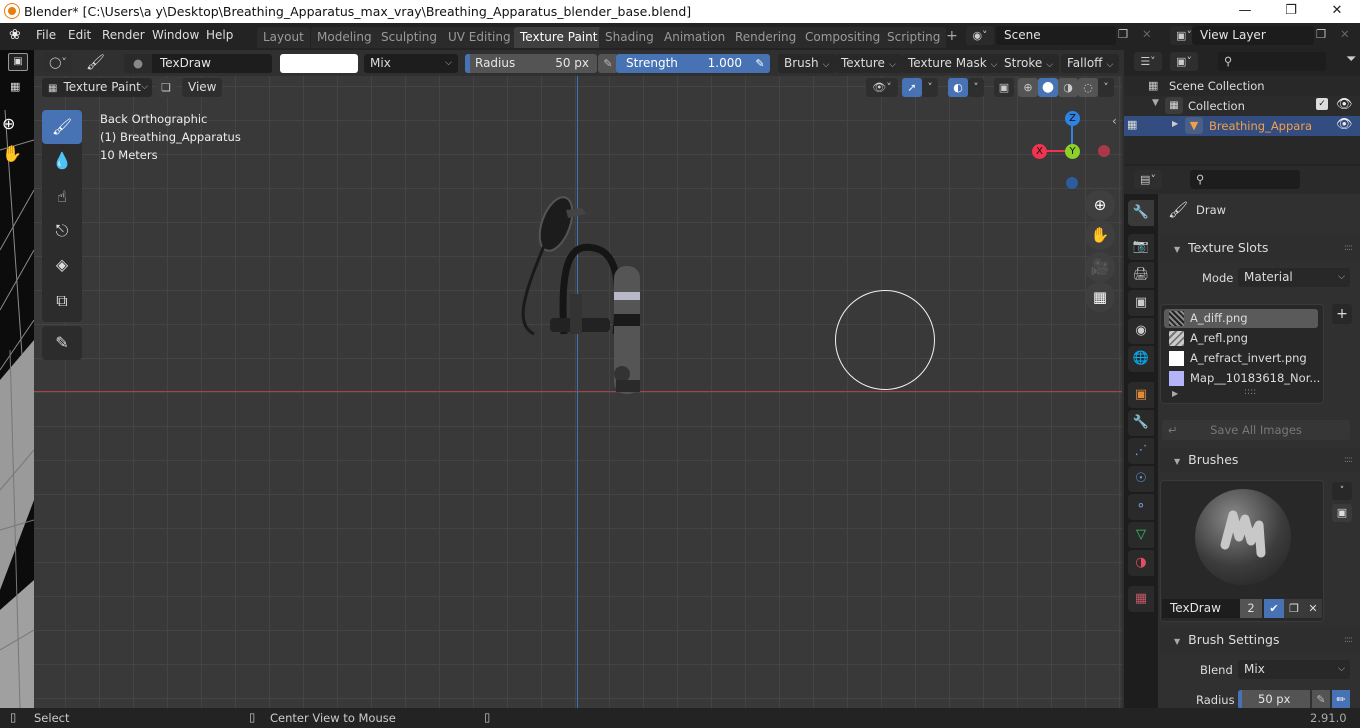  What do you see at coordinates (62, 231) in the screenshot?
I see `clone-tool-icon: ⎋` at bounding box center [62, 231].